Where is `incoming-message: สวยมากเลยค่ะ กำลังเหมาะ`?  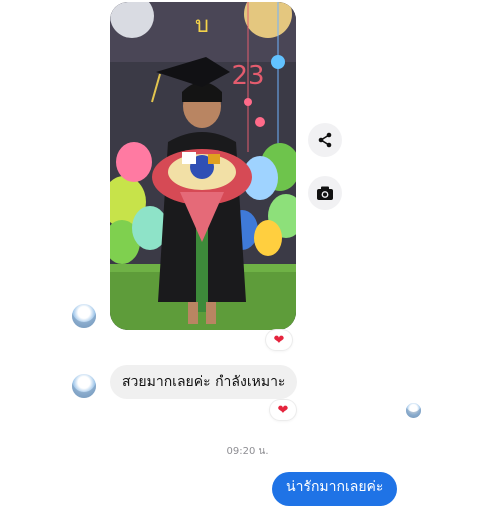 incoming-message: สวยมากเลยค่ะ กำลังเหมาะ is located at coordinates (204, 382).